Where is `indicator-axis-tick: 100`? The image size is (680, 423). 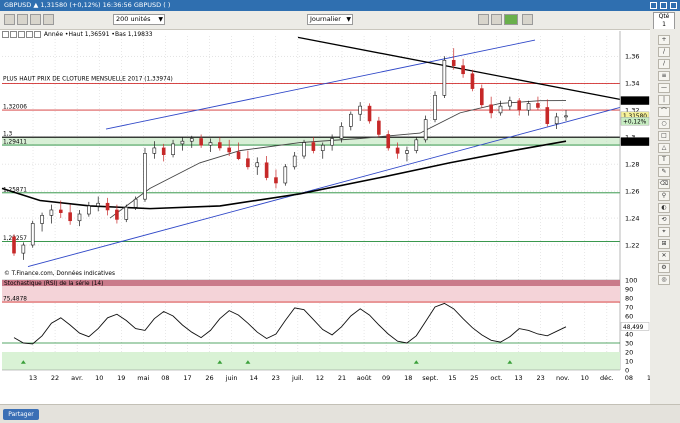
indicator-axis-tick: 100 is located at coordinates (631, 281).